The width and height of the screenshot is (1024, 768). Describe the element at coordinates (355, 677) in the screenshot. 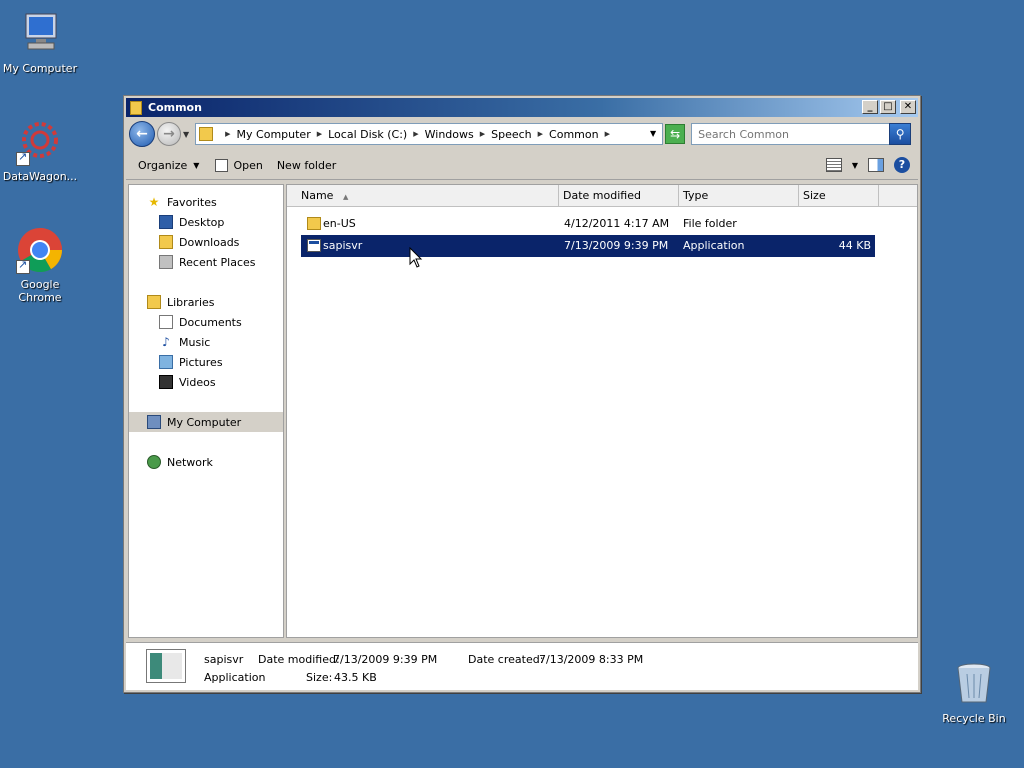

I see `details-size: 43.5 KB` at that location.